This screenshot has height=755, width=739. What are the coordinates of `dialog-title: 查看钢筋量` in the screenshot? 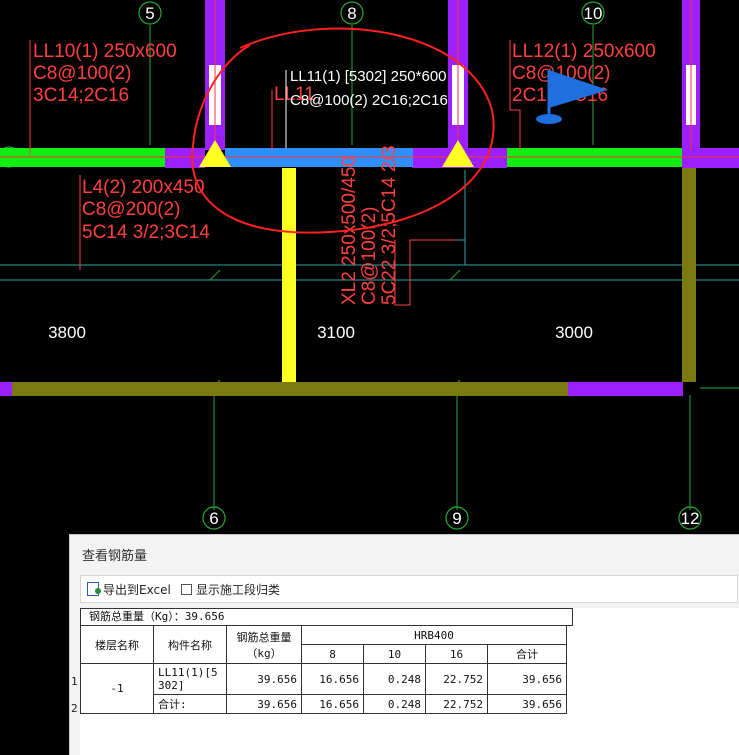 It's located at (115, 556).